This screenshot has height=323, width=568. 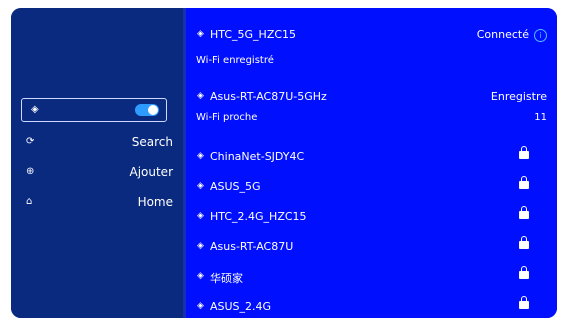 What do you see at coordinates (30, 141) in the screenshot?
I see `refresh-icon: ⟳` at bounding box center [30, 141].